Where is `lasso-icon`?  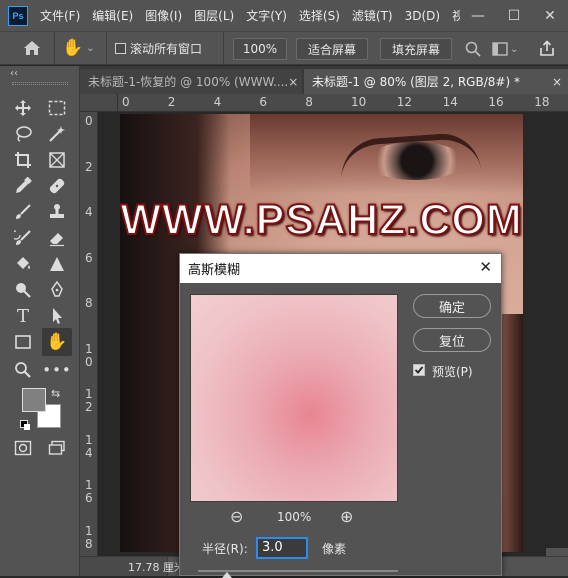 lasso-icon is located at coordinates (24, 134).